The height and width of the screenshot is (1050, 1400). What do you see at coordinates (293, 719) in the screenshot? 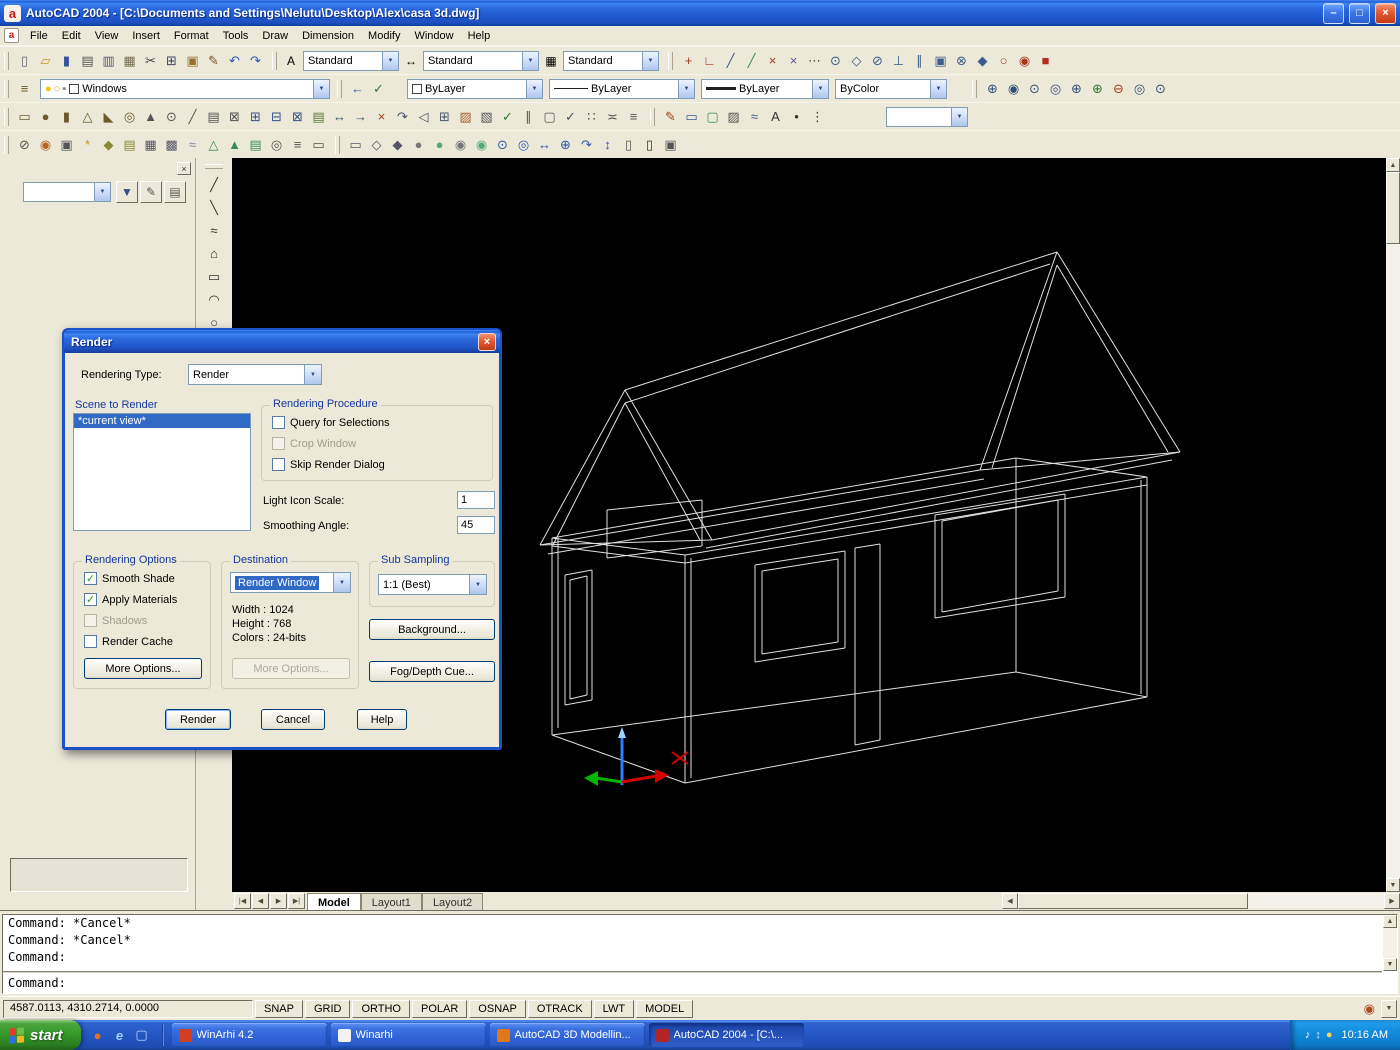
I see `cancel-button: Cancel` at bounding box center [293, 719].